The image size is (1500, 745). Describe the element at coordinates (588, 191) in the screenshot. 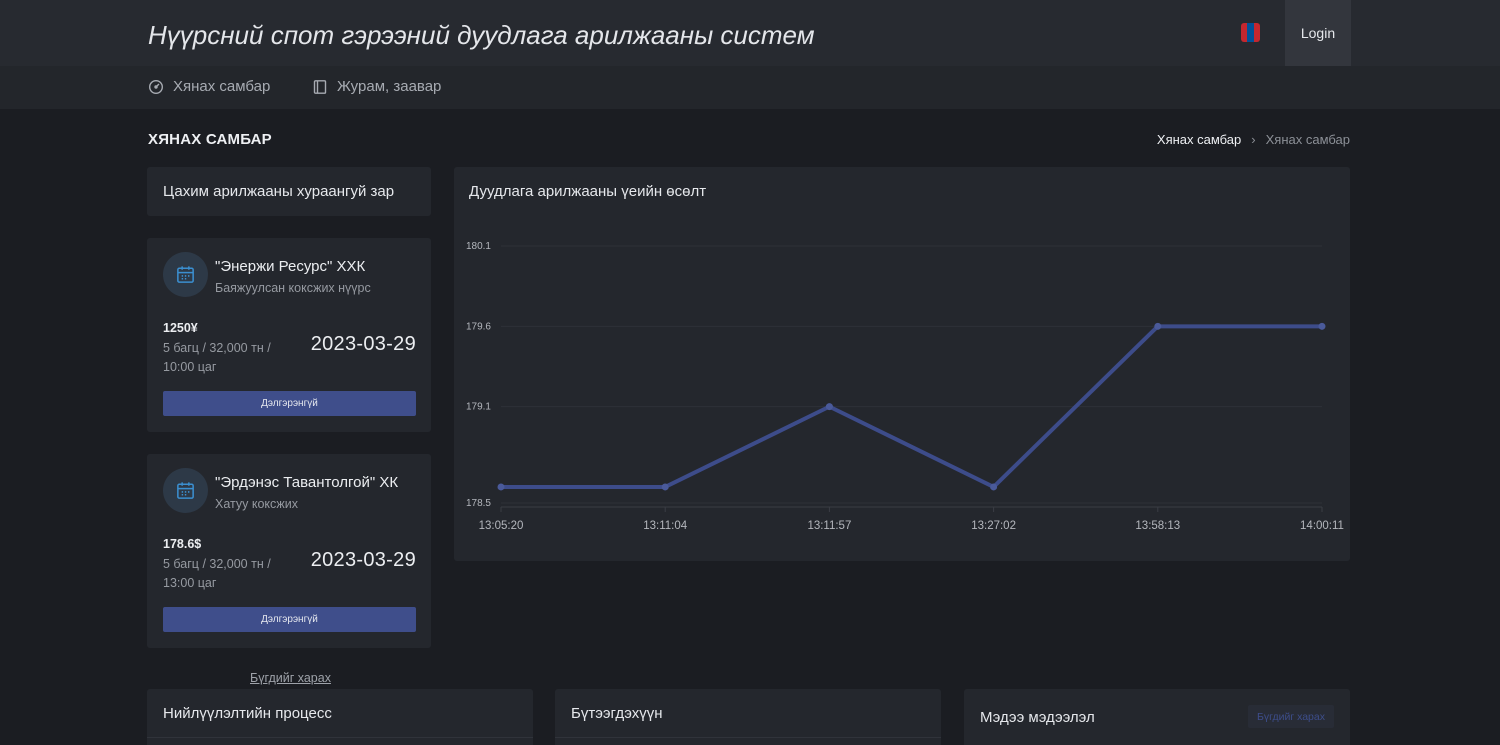

I see `chart-title: Дуудлага арилжааны үеийн өсөлт` at that location.